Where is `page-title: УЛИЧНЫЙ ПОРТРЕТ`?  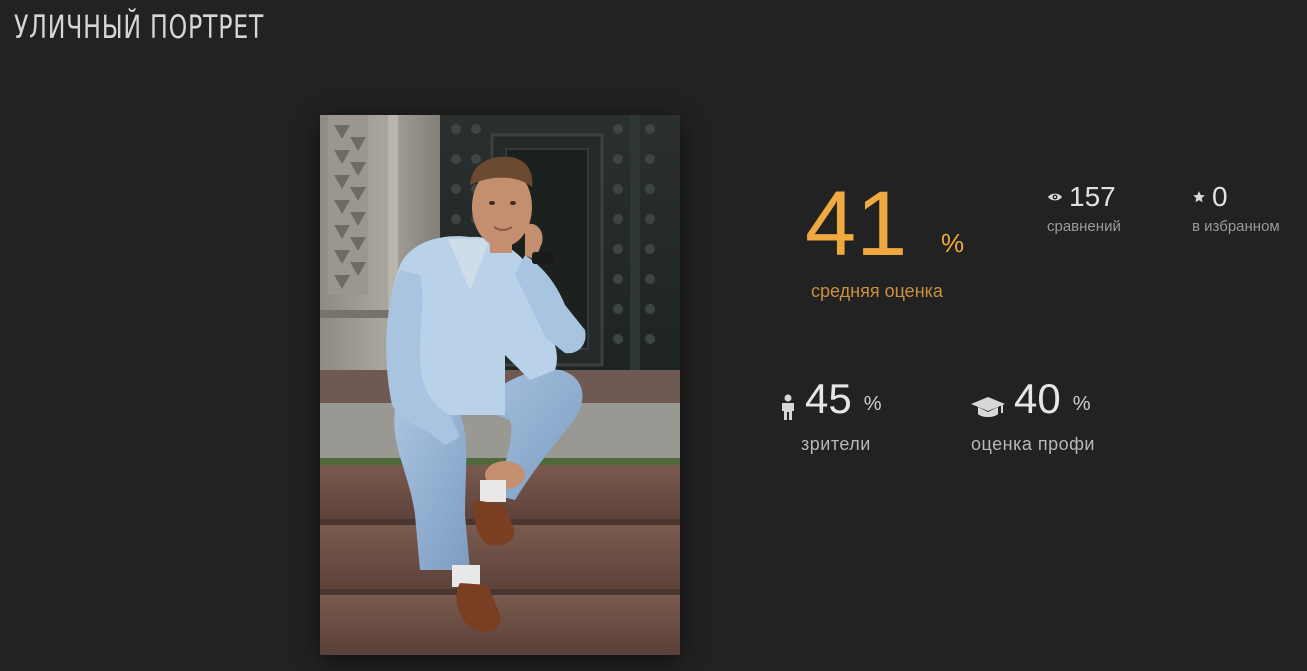
page-title: УЛИЧНЫЙ ПОРТРЕТ is located at coordinates (139, 27).